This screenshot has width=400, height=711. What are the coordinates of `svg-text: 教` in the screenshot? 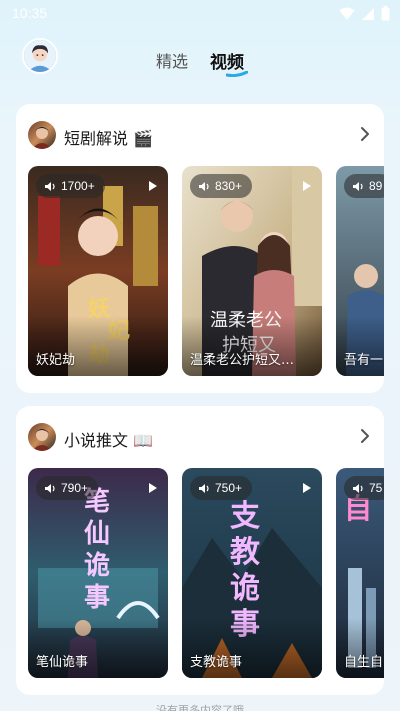 It's located at (245, 552).